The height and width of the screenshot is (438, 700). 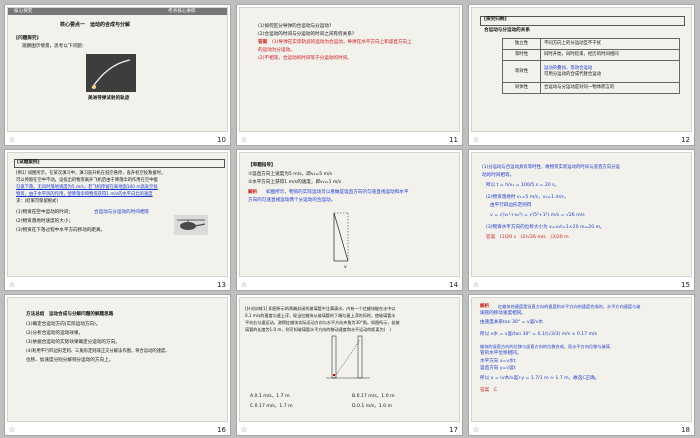 What do you see at coordinates (498, 361) in the screenshot?
I see `solution-line: 水平方向 x=v水t` at bounding box center [498, 361].